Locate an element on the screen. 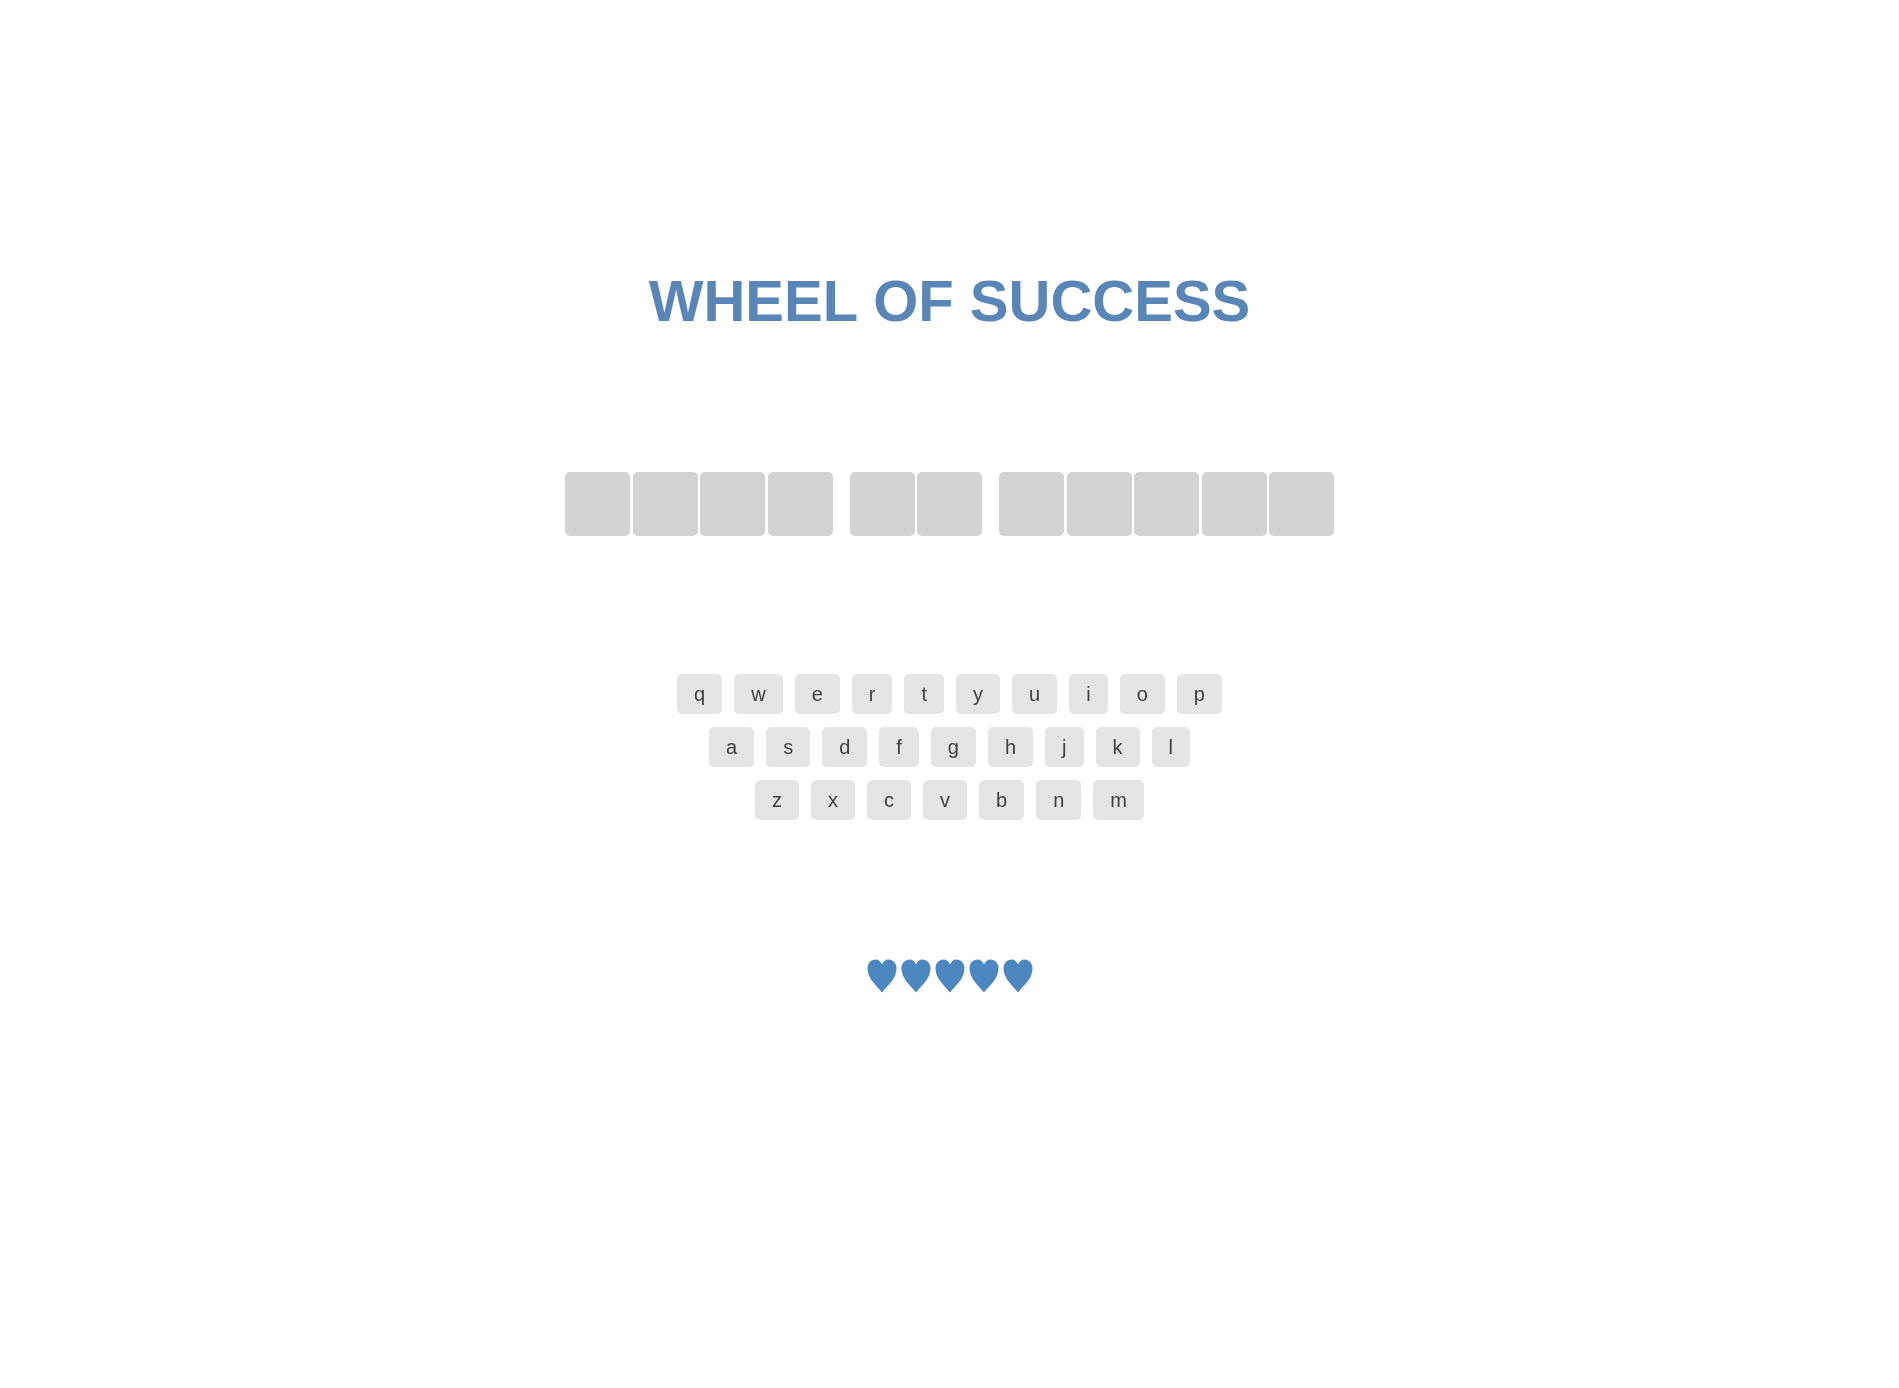 The height and width of the screenshot is (1388, 1899). letter-key: k is located at coordinates (1117, 746).